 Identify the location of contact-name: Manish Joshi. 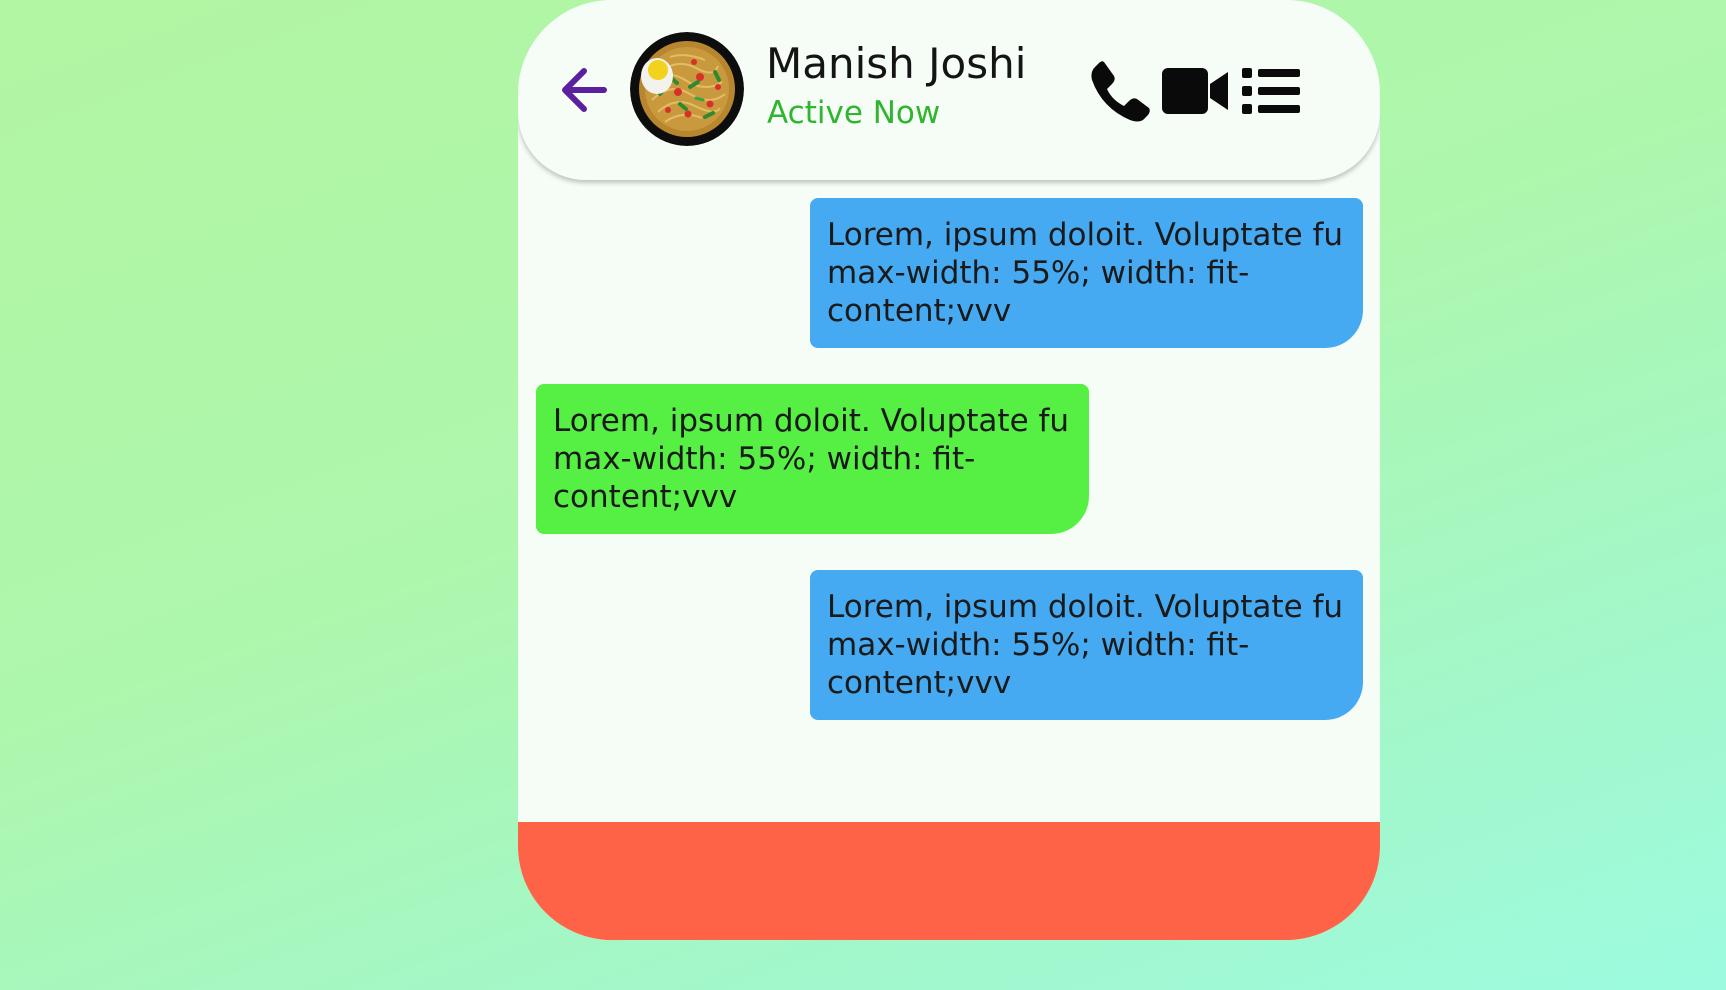
(896, 63).